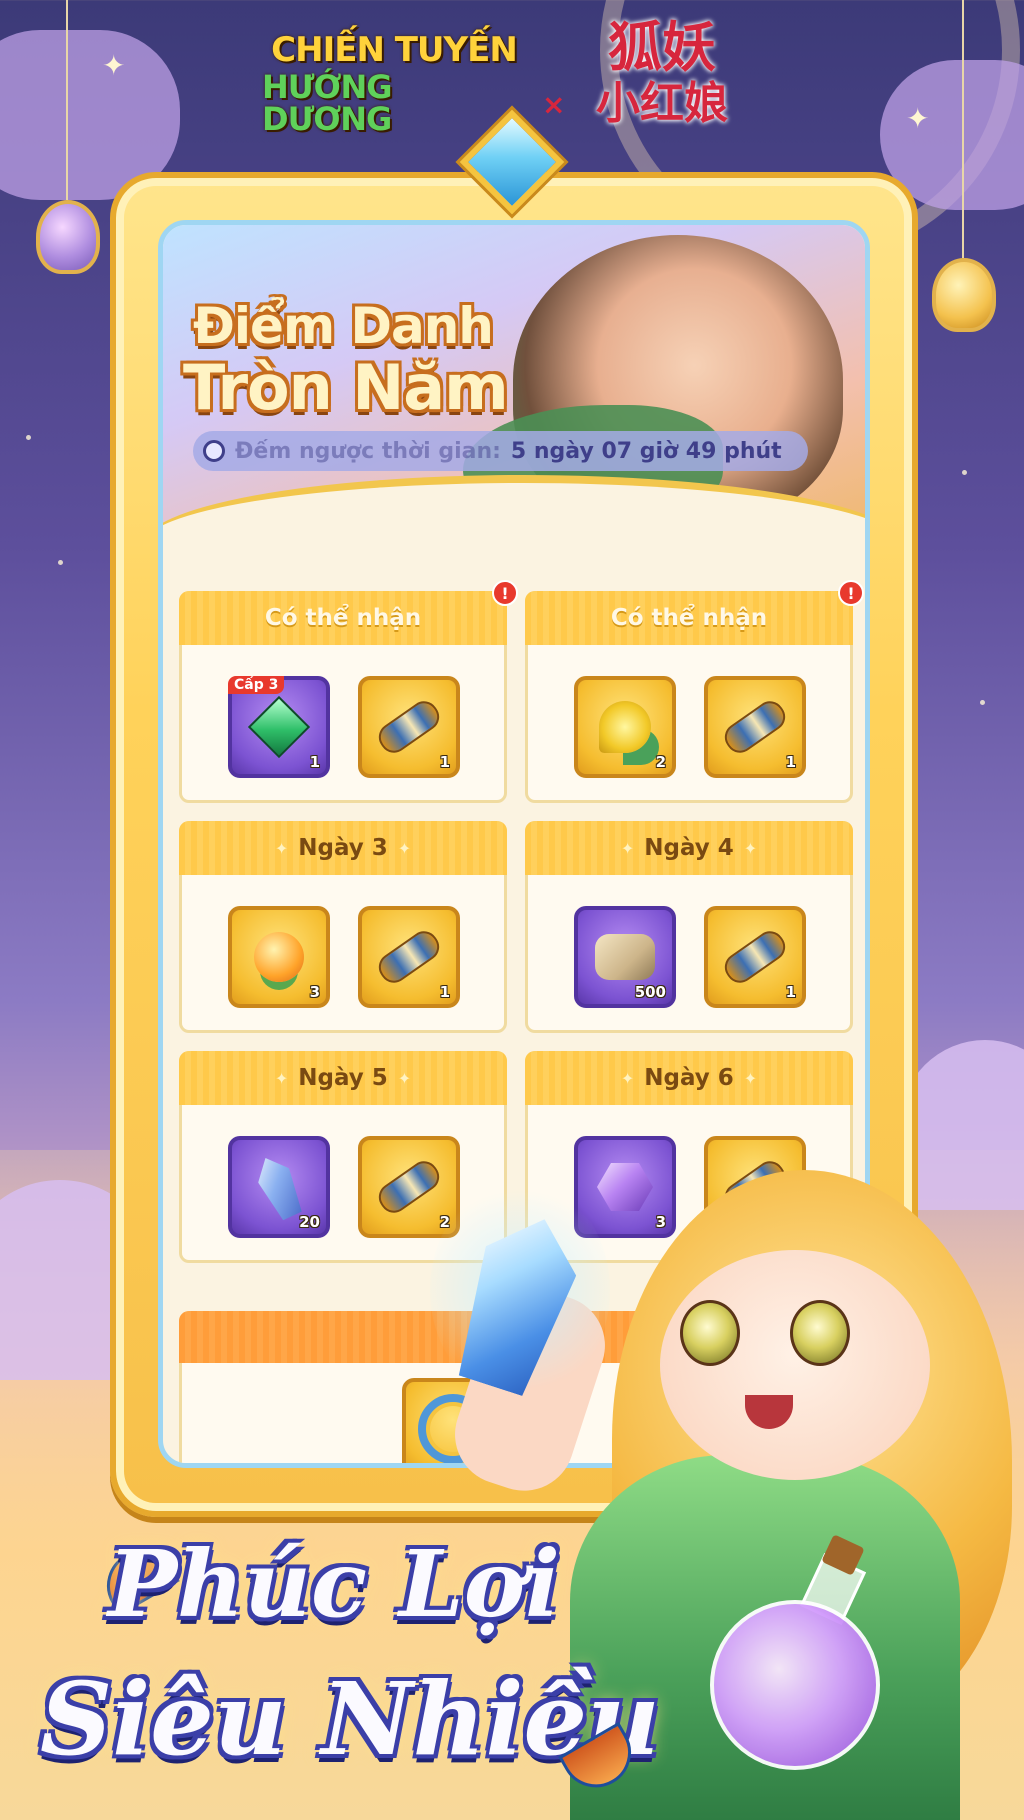 The height and width of the screenshot is (1820, 1024). I want to click on reward-card-day3: ✦ Ngày 3 ✦ 3 1, so click(343, 927).